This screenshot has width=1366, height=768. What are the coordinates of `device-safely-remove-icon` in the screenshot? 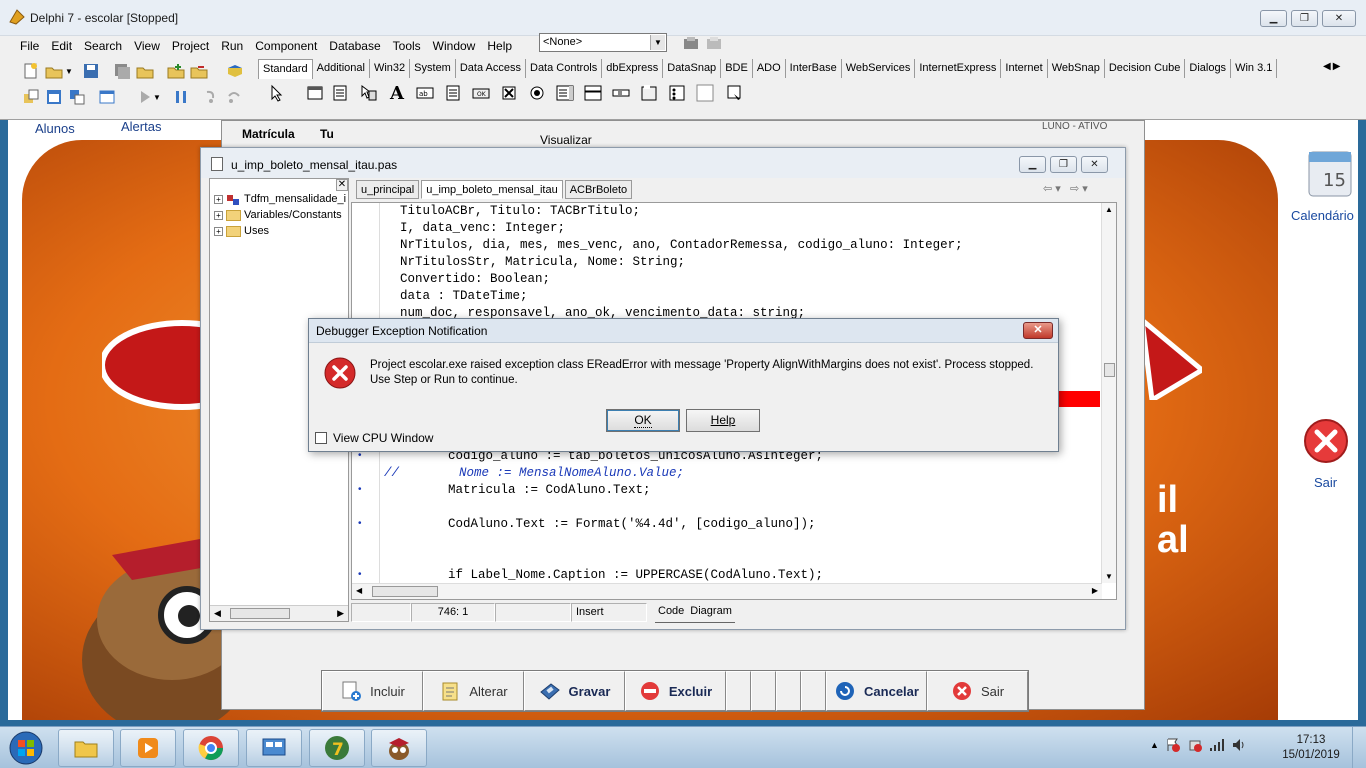 It's located at (1195, 745).